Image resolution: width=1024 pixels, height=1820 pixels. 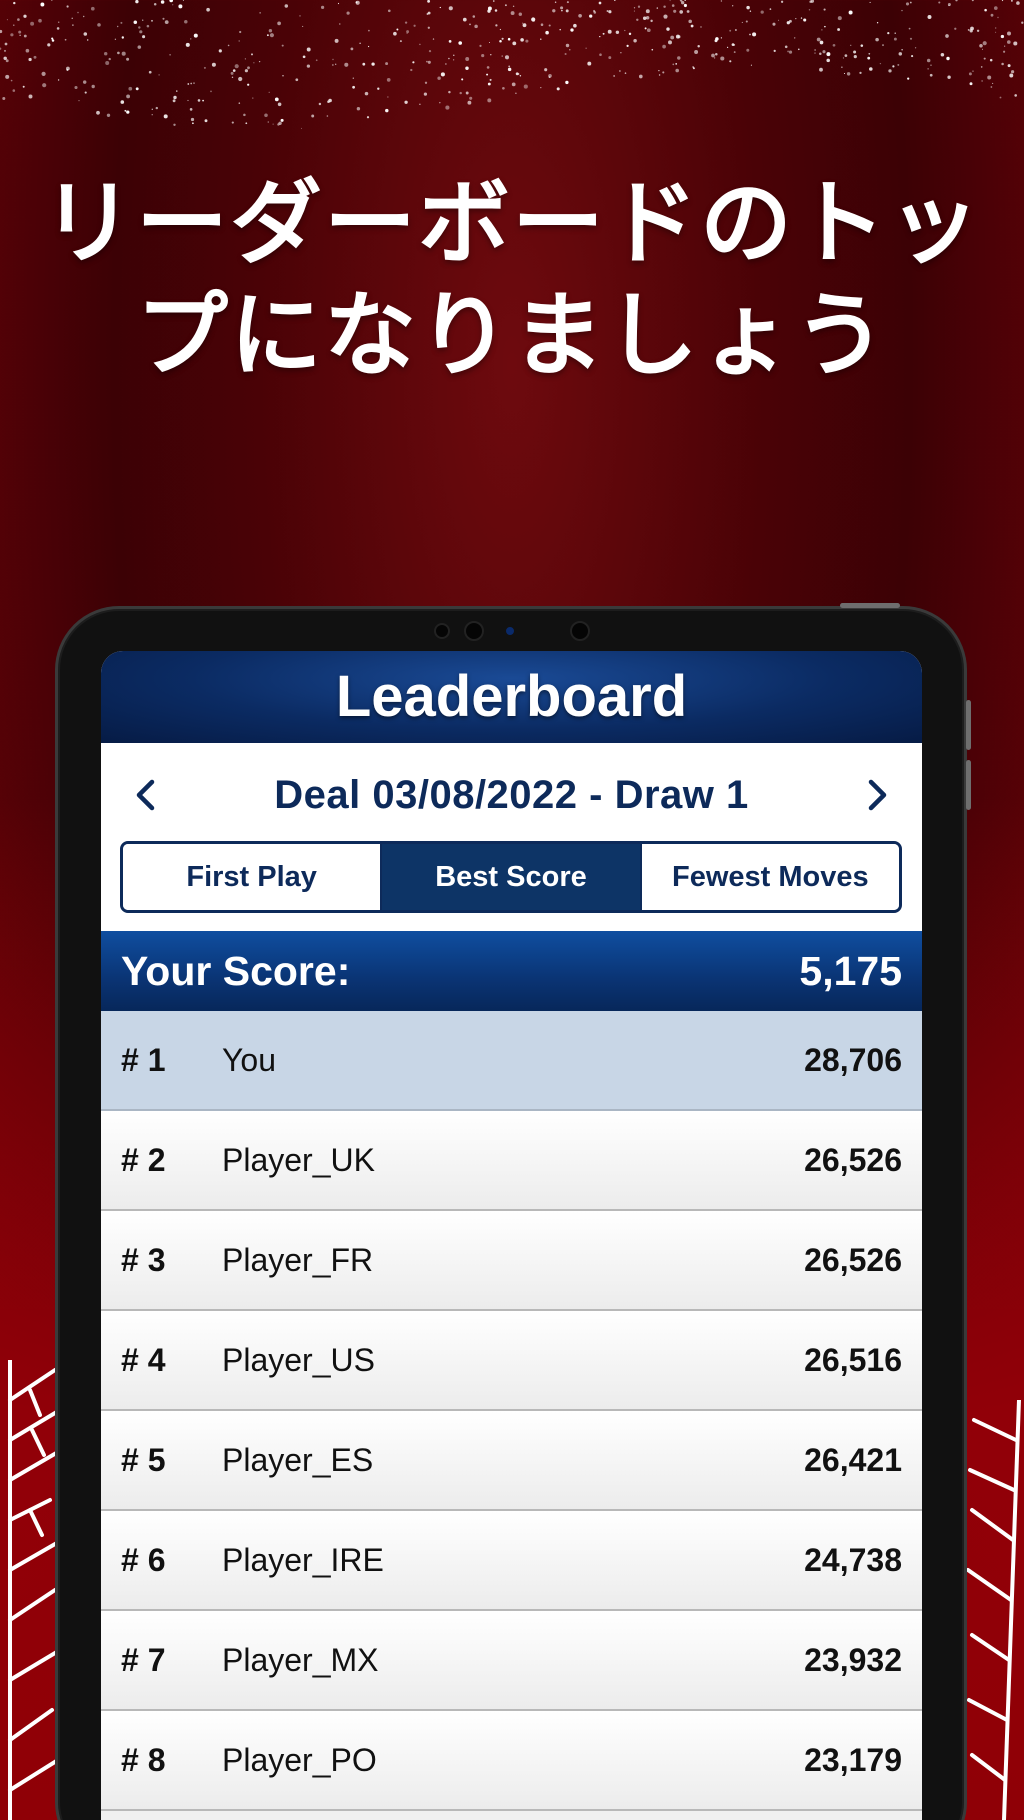 What do you see at coordinates (298, 1359) in the screenshot?
I see `player-name: Player_US` at bounding box center [298, 1359].